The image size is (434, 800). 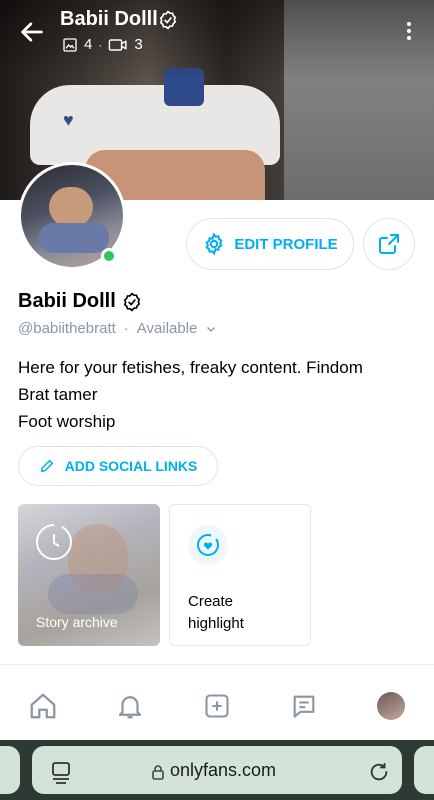 I want to click on edit-profile-label: EDIT PROFILE, so click(x=286, y=244).